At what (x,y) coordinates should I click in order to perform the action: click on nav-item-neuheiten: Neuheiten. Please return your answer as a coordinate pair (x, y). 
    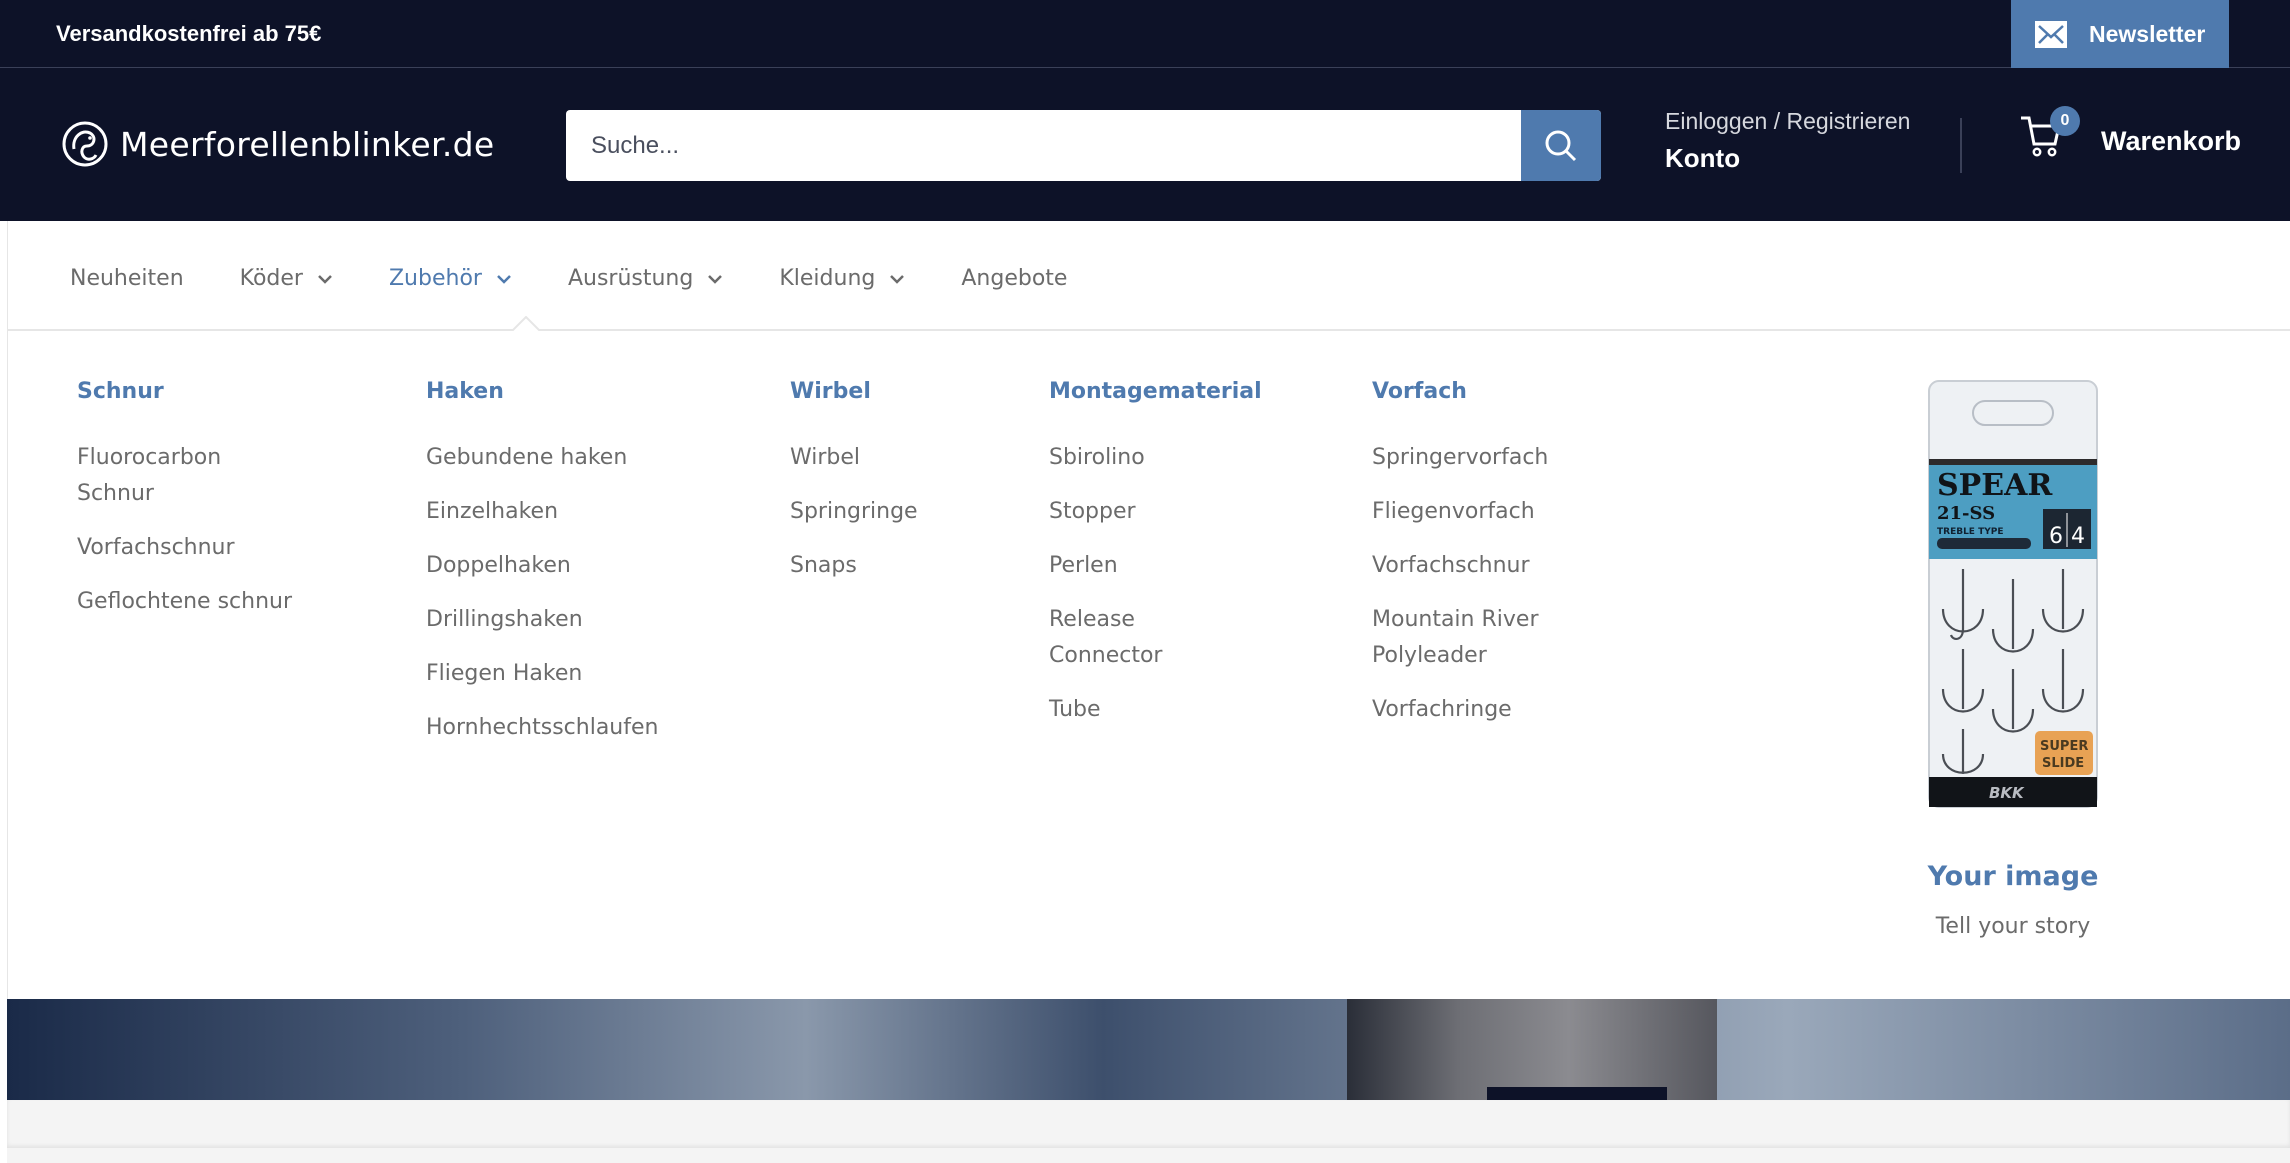
    Looking at the image, I should click on (127, 278).